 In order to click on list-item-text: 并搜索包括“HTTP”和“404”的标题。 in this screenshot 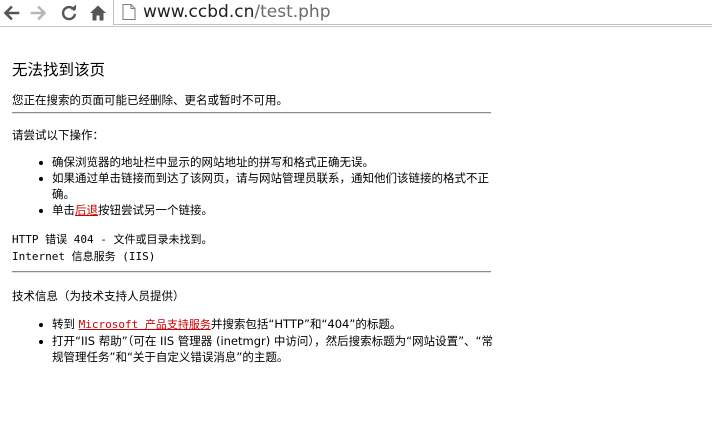, I will do `click(306, 324)`.